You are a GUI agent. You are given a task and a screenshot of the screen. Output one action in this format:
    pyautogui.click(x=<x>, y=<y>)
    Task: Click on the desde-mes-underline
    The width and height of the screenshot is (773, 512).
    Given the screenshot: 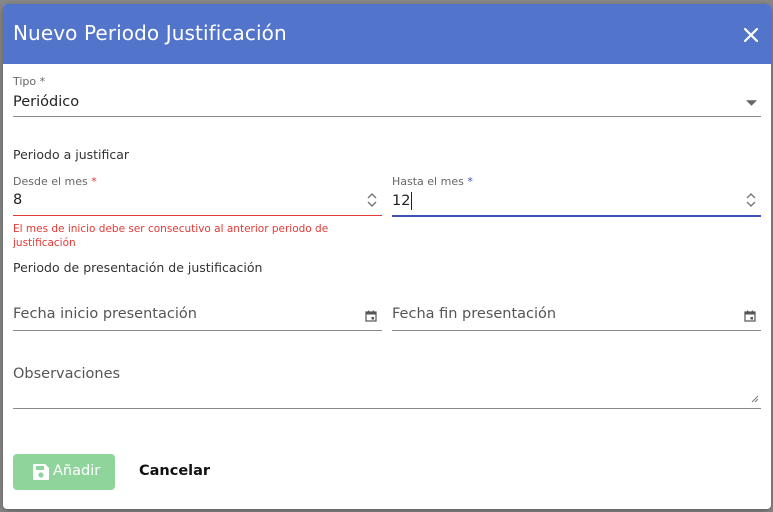 What is the action you would take?
    pyautogui.click(x=197, y=215)
    